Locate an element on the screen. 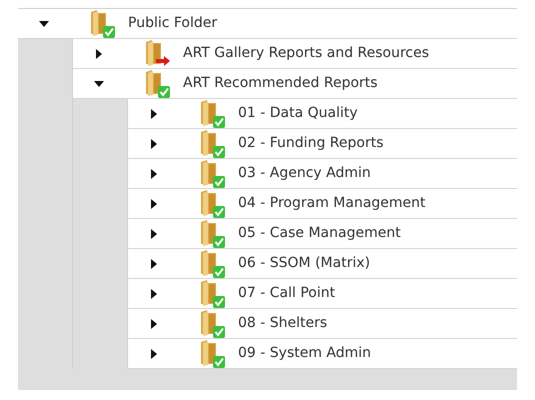 This screenshot has width=535, height=400. folder-label: 09 - System Admin is located at coordinates (305, 353).